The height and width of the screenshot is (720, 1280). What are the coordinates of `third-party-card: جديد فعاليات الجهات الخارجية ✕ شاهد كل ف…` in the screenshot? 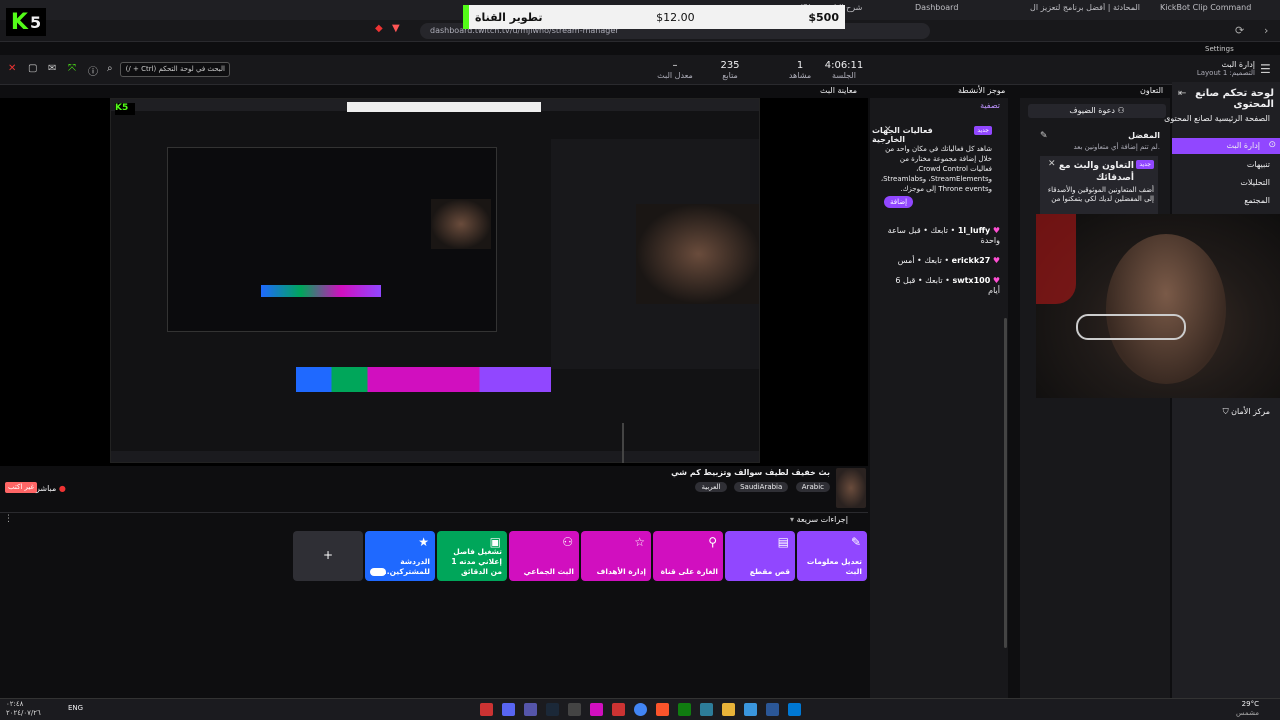 It's located at (939, 169).